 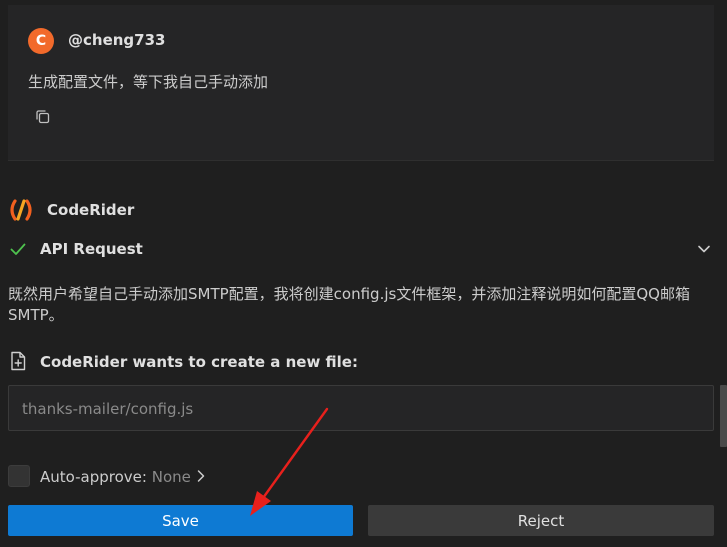 I want to click on user-avatar: C, so click(x=41, y=41).